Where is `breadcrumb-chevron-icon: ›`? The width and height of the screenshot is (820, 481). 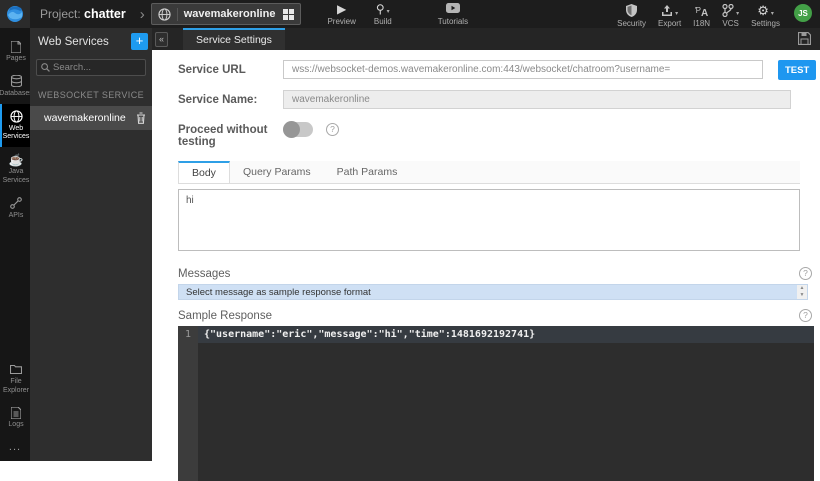 breadcrumb-chevron-icon: › is located at coordinates (142, 14).